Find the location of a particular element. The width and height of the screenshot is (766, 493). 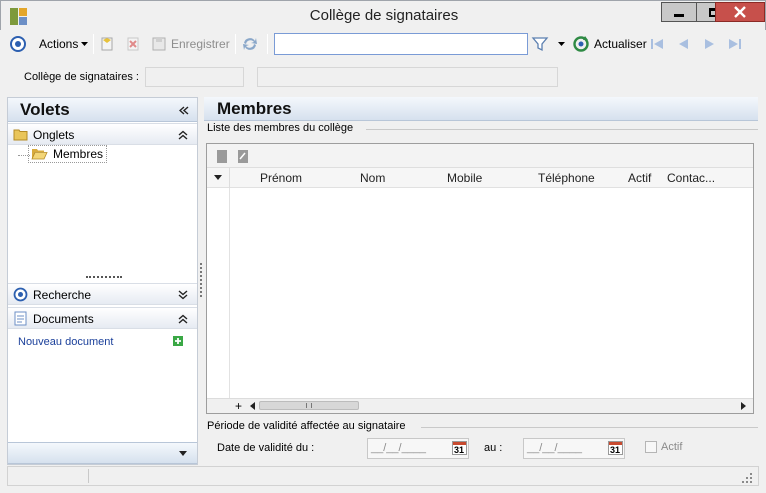

new-record-button is located at coordinates (107, 44).